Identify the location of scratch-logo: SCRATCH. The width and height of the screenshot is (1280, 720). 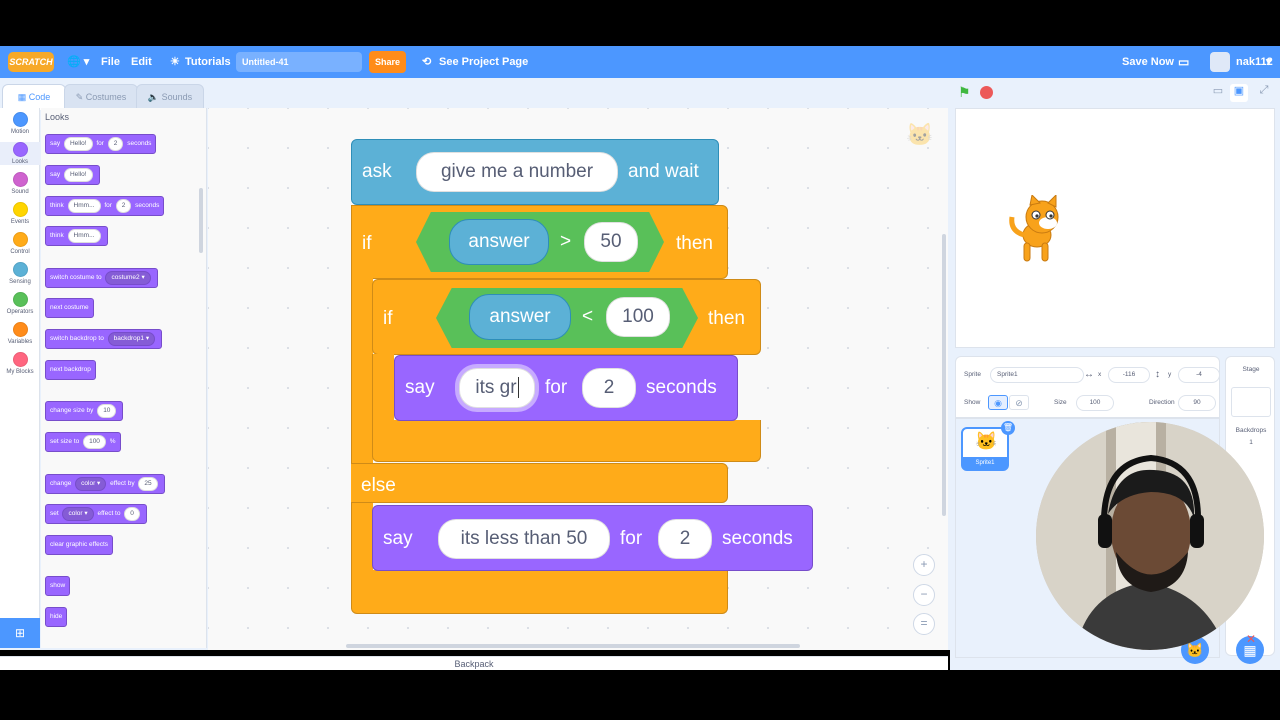
(31, 62).